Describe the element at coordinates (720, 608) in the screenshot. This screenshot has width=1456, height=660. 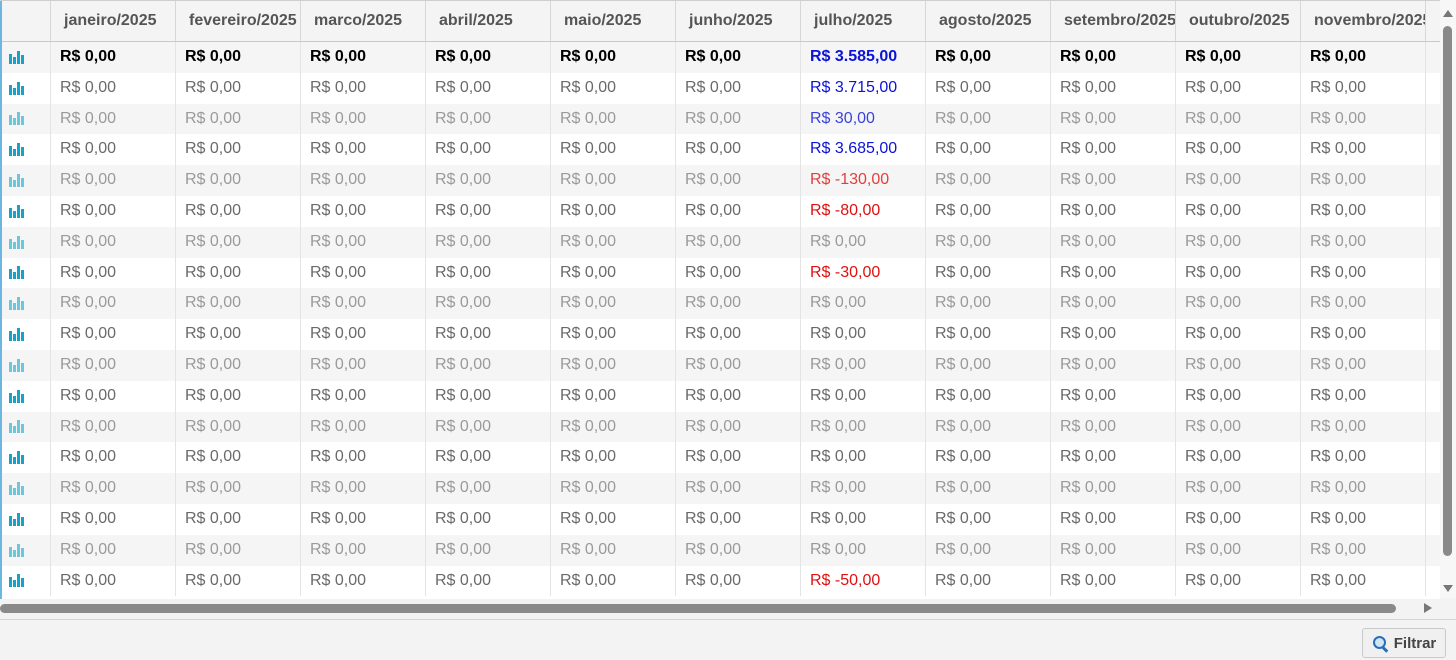
I see `horizontal-scrollbar` at that location.